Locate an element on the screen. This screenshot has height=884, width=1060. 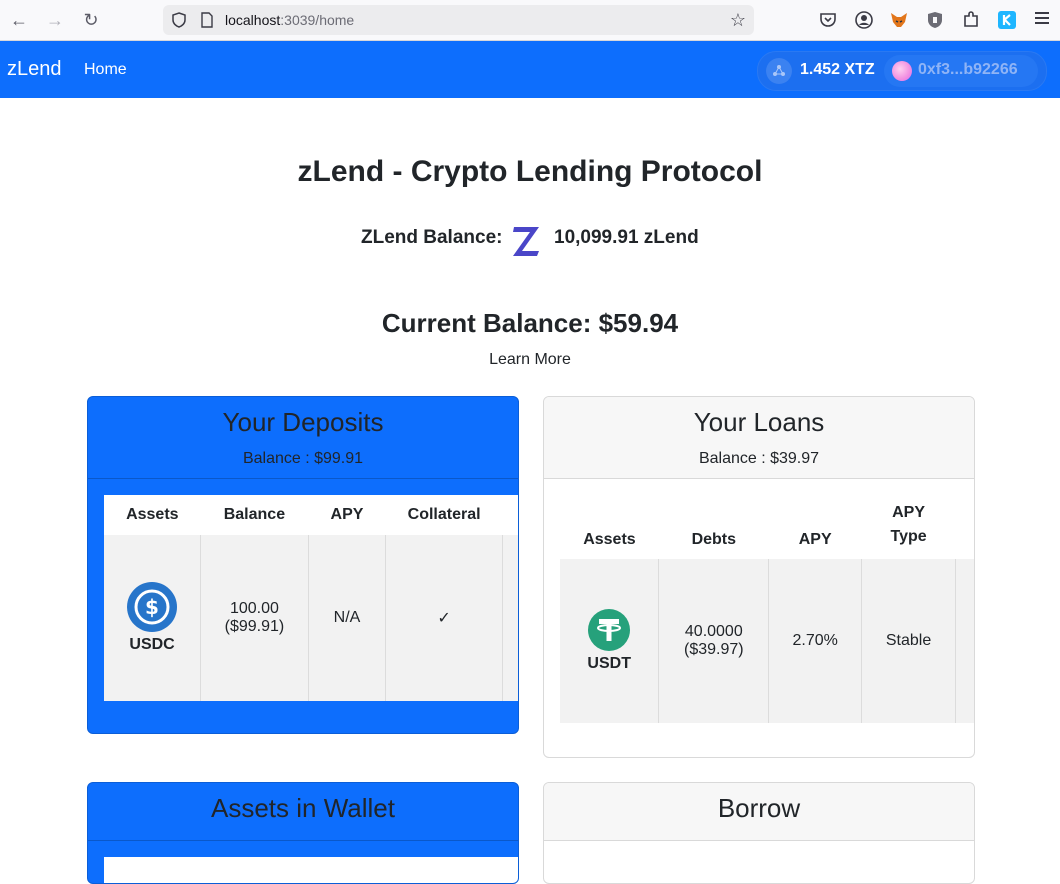
forward-arrow-icon: → is located at coordinates (55, 20).